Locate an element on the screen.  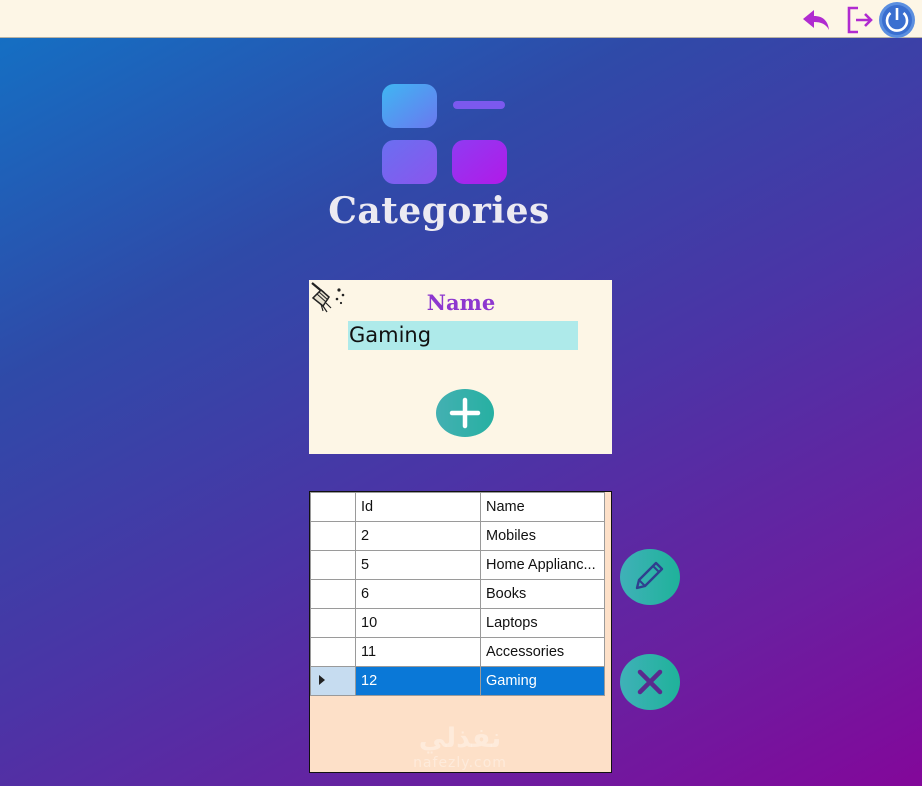
categories-grid-icon is located at coordinates (444, 134).